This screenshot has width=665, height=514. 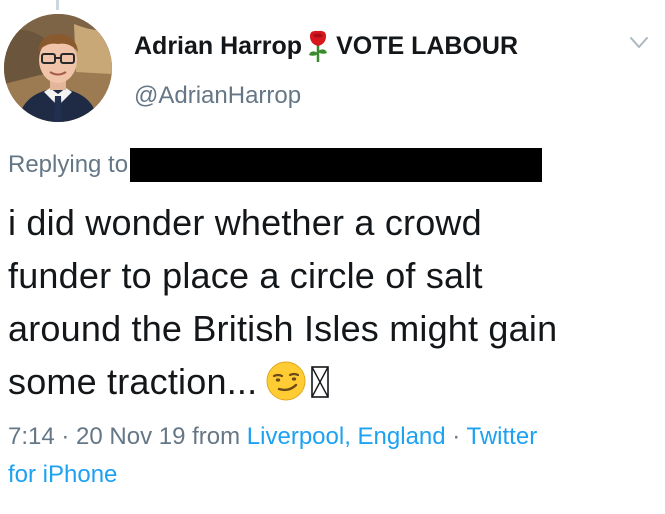 I want to click on smirk-icon, so click(x=286, y=381).